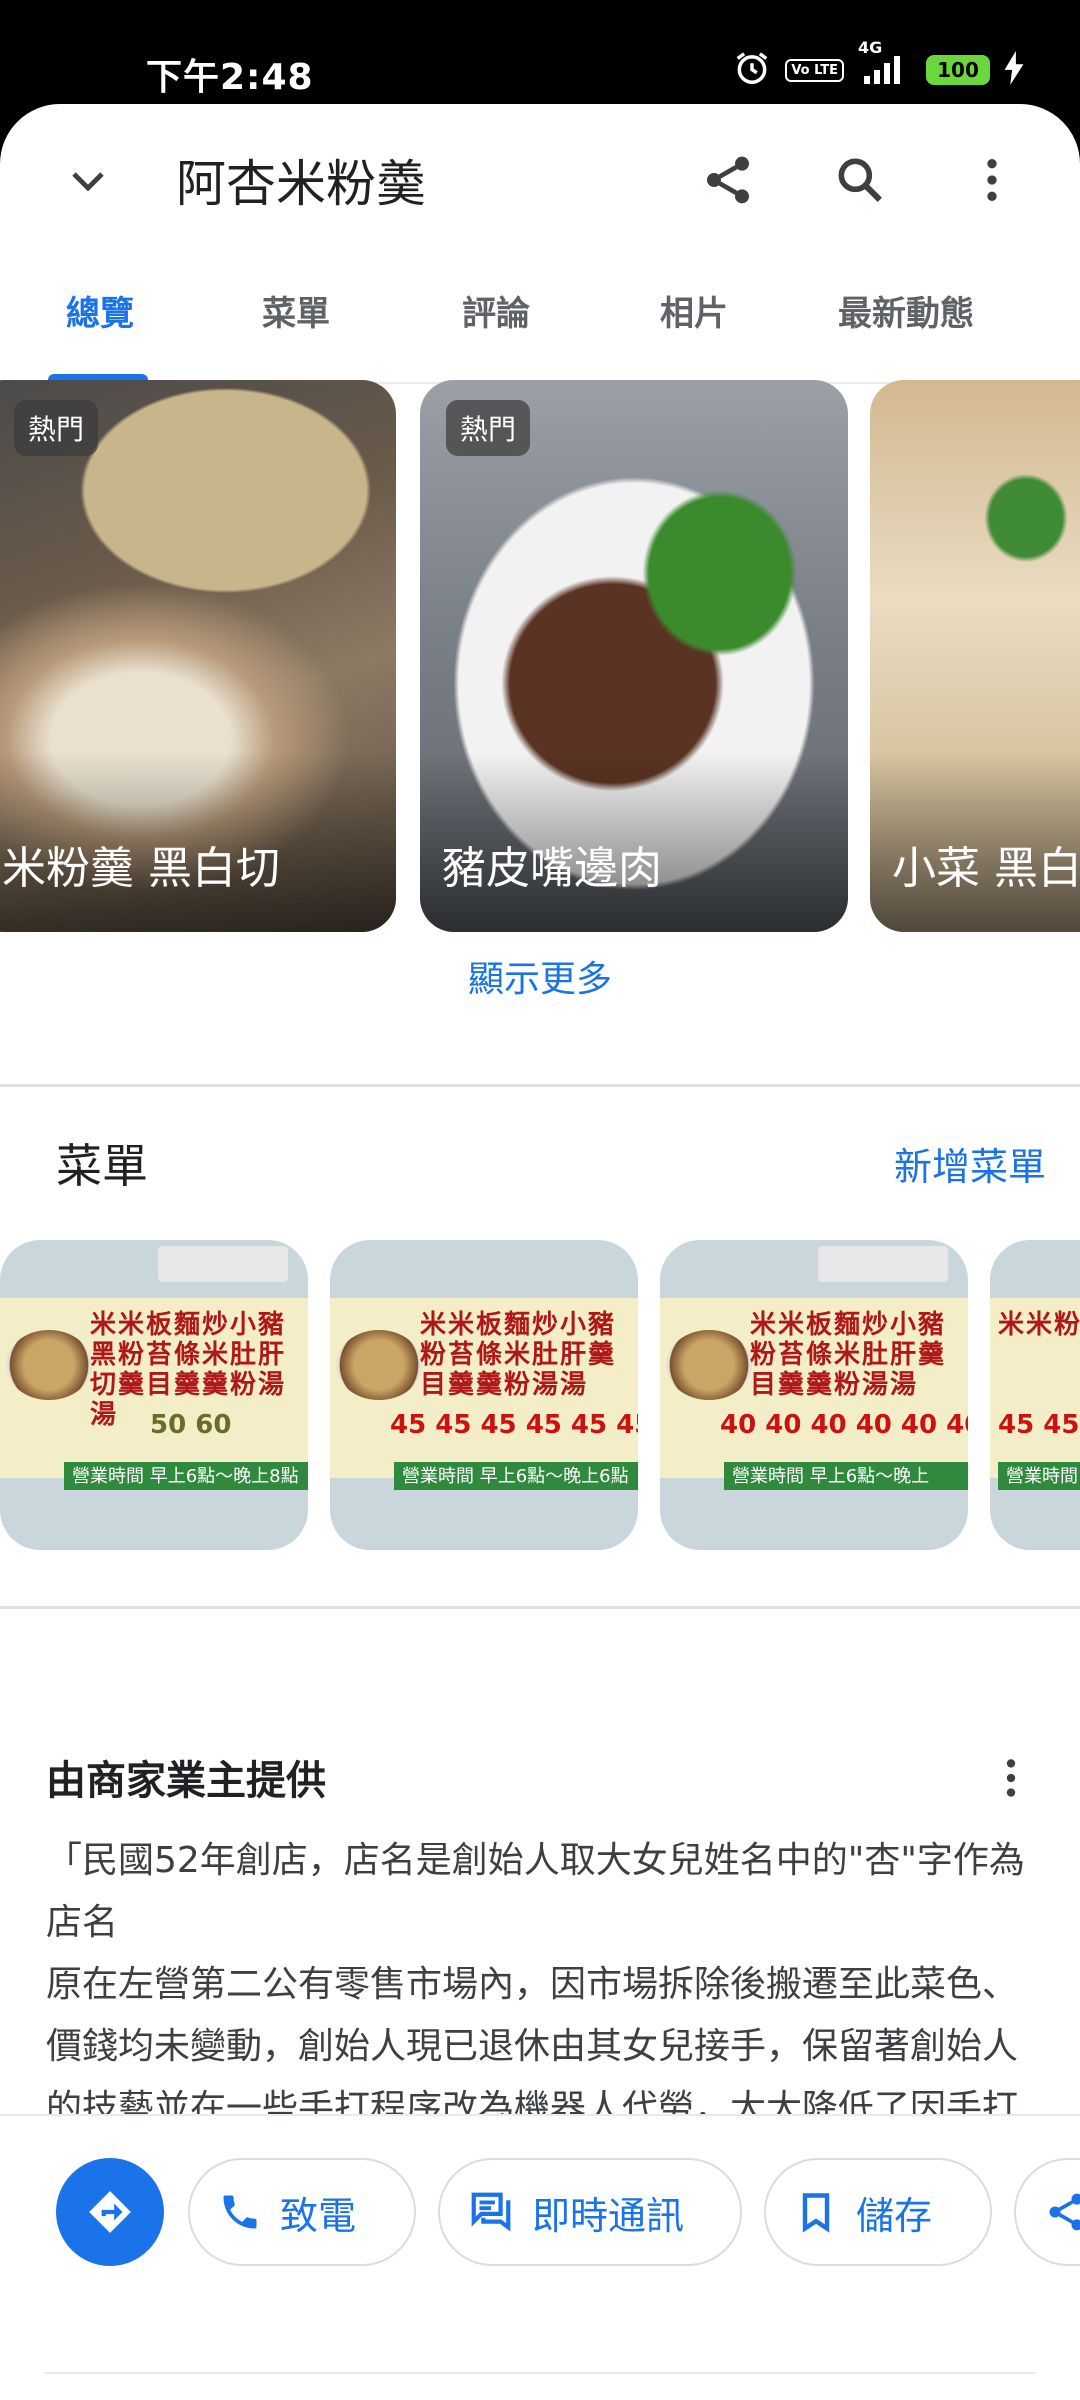 The image size is (1080, 2400). Describe the element at coordinates (296, 310) in the screenshot. I see `tab-menu: 菜單` at that location.